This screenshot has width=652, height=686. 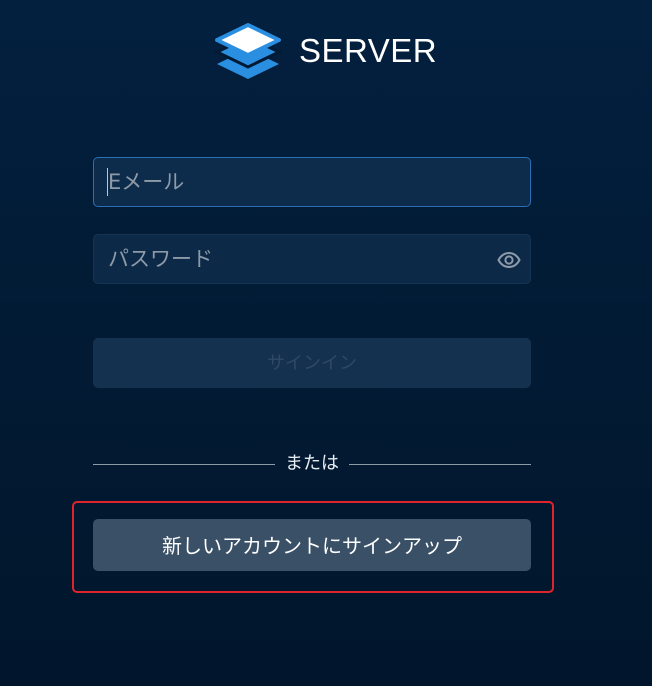 I want to click on text-caret, so click(x=107, y=182).